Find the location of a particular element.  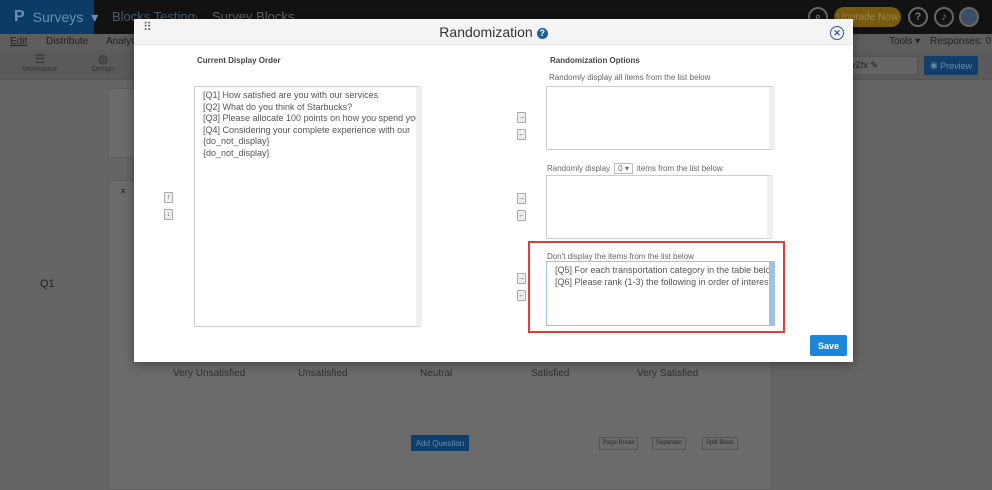

modal-title: Randomization? is located at coordinates (493, 32).